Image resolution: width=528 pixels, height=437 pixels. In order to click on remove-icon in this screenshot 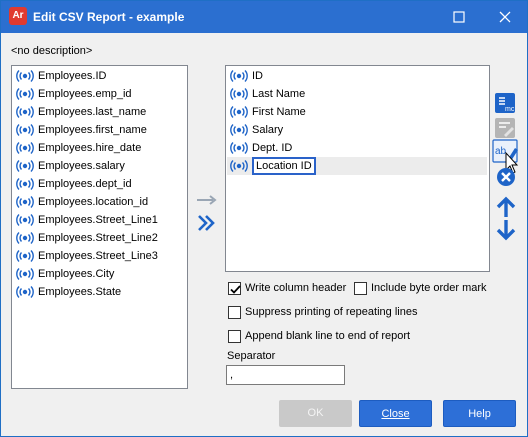, I will do `click(506, 177)`.